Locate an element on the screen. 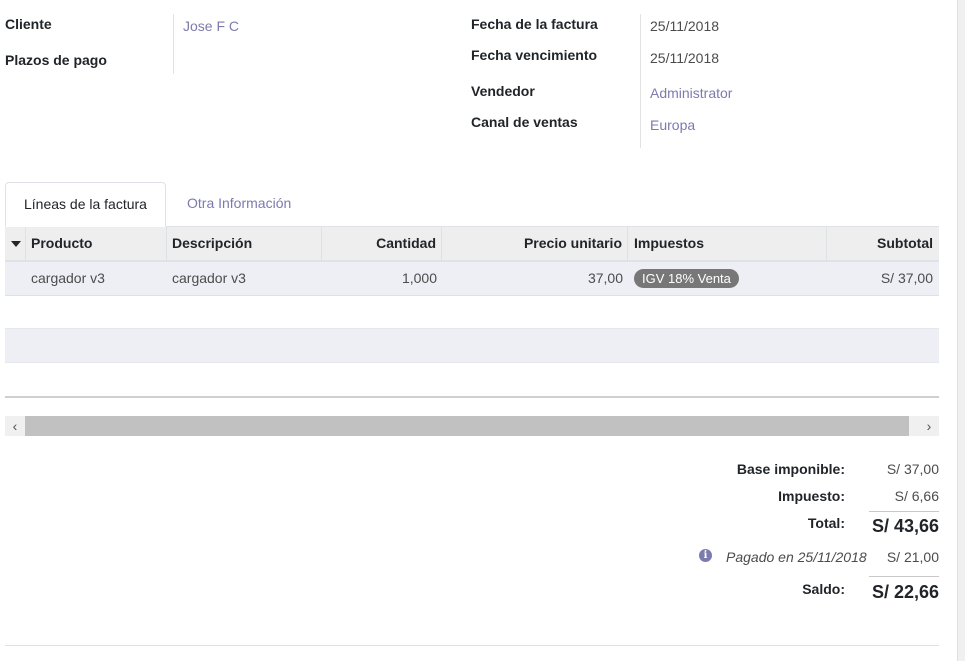 The image size is (965, 661). pagado-text: Pagado en 25/11/2018 is located at coordinates (796, 557).